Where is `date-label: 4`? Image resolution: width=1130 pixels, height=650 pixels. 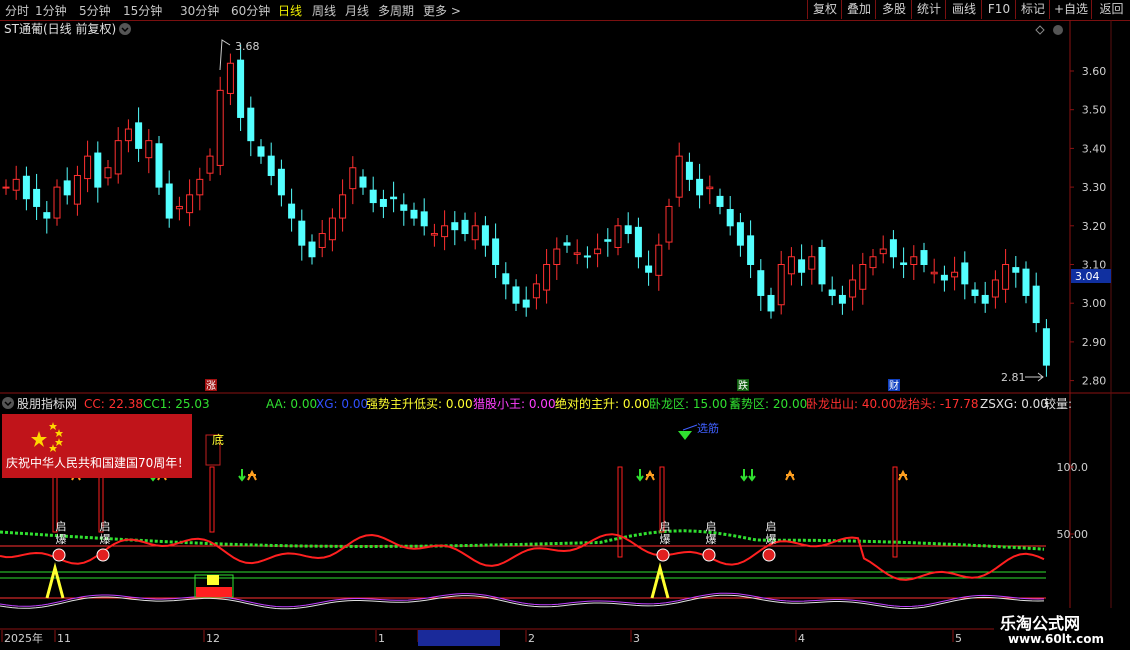
date-label: 4 is located at coordinates (801, 638).